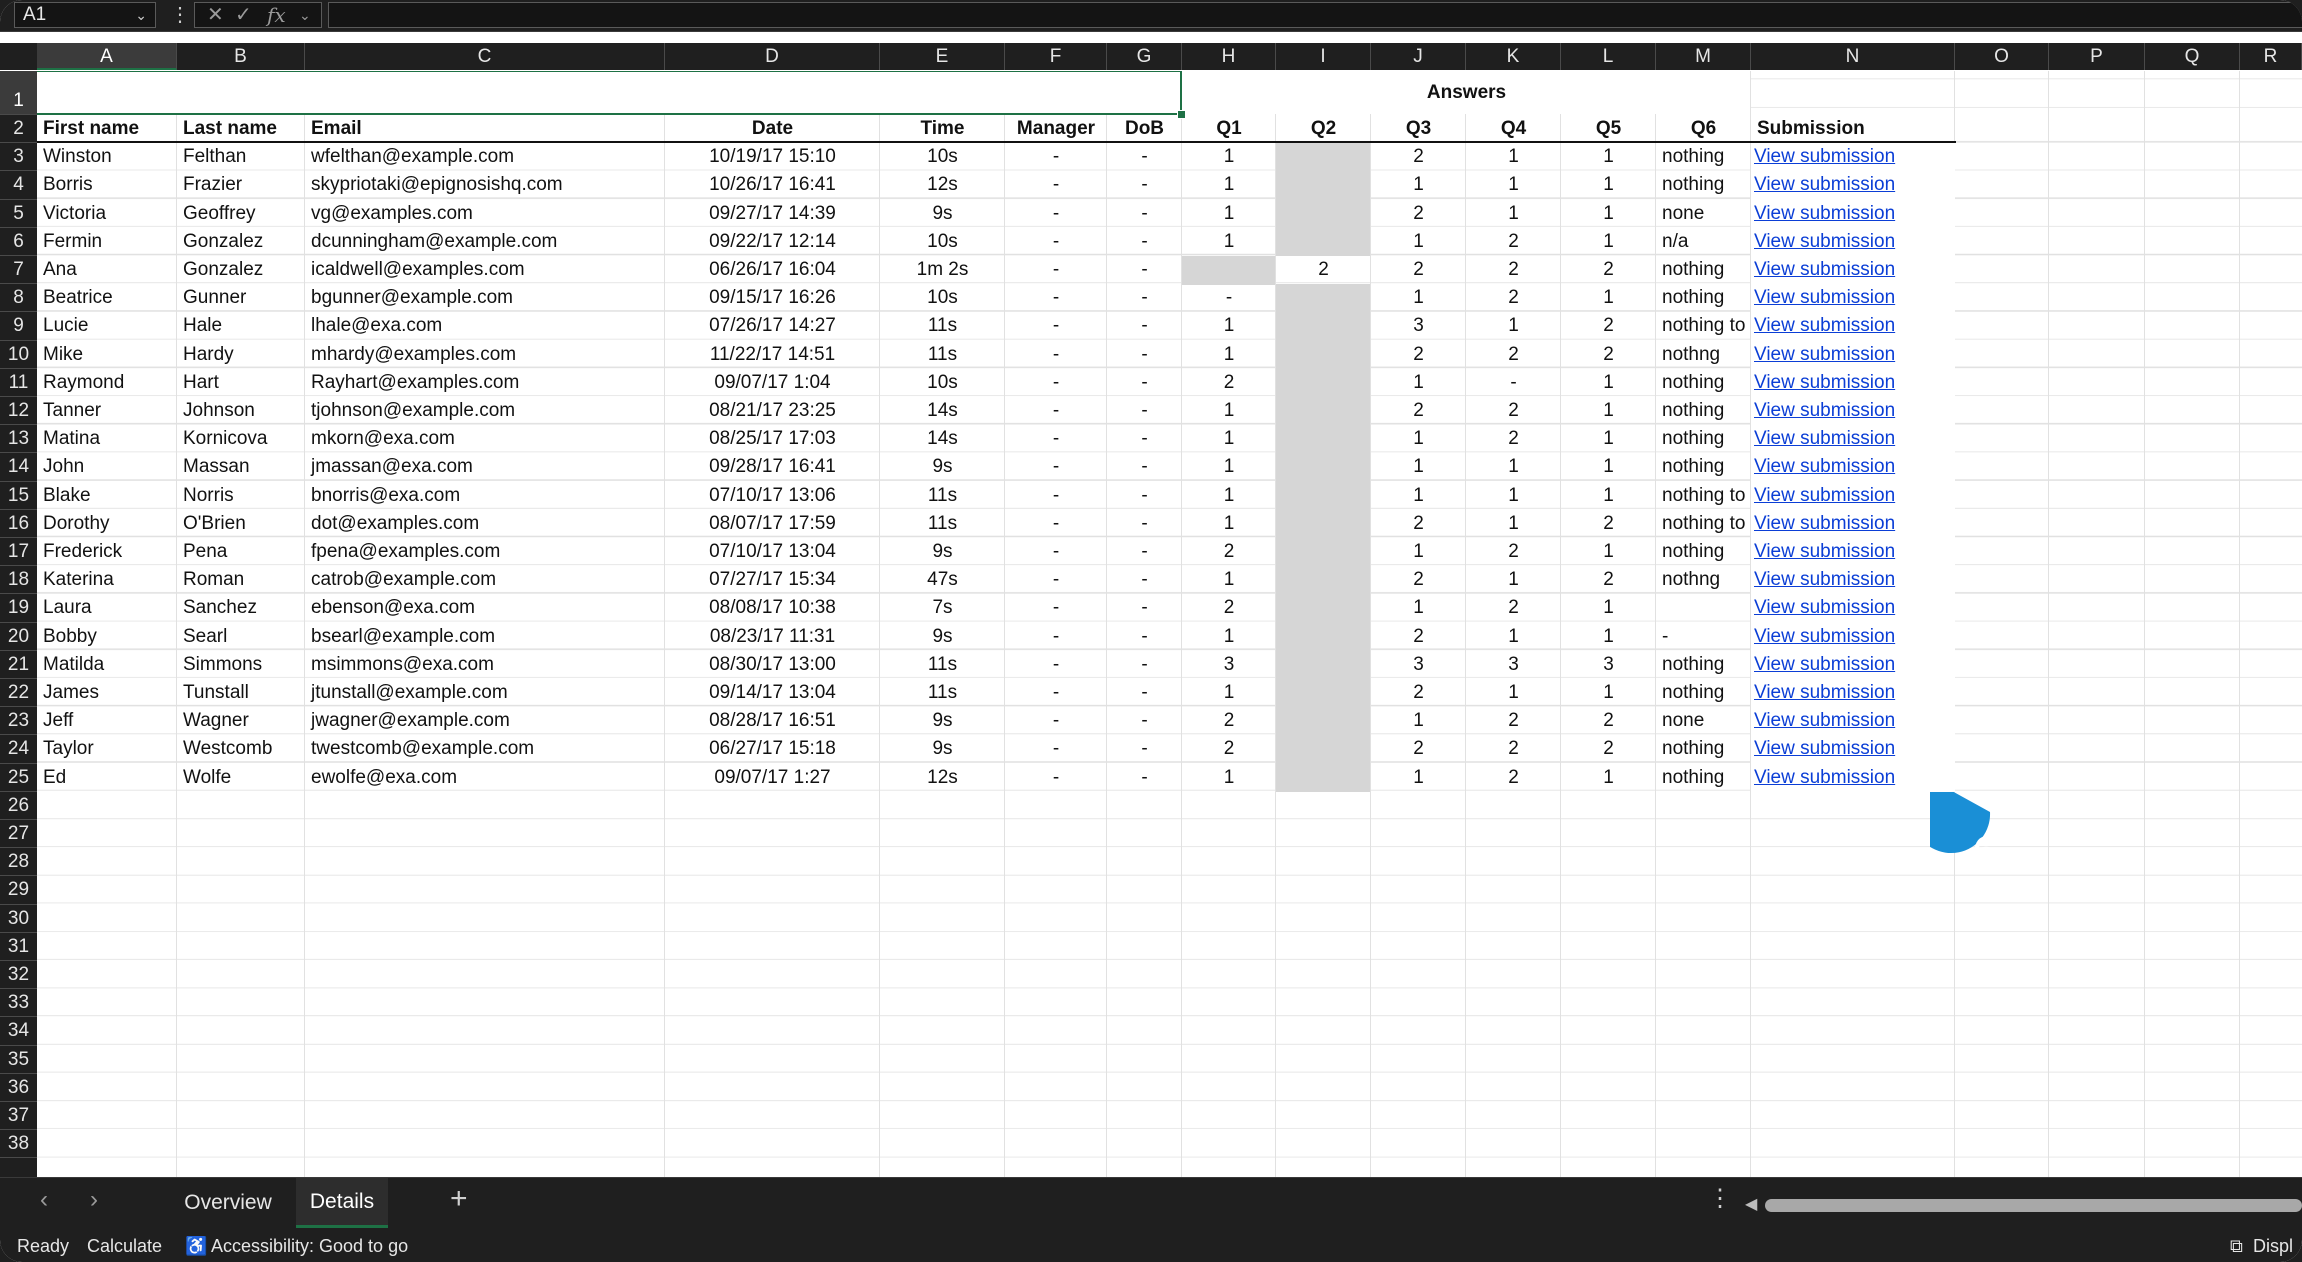 The height and width of the screenshot is (1262, 2302). Describe the element at coordinates (18, 721) in the screenshot. I see `row-header-23: 23` at that location.